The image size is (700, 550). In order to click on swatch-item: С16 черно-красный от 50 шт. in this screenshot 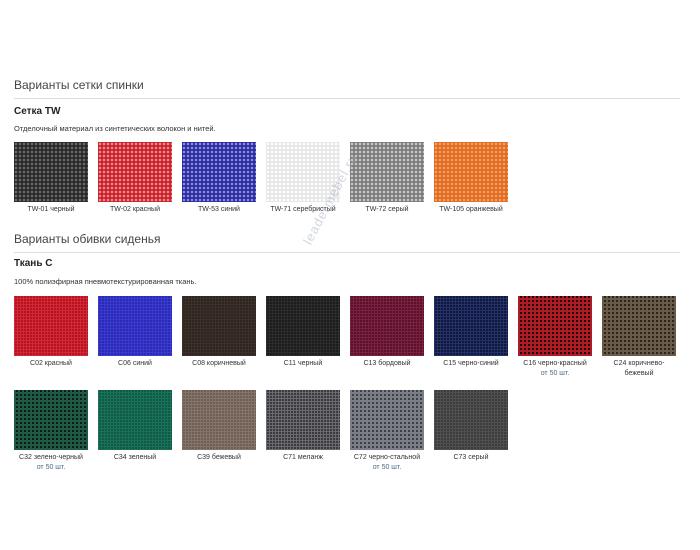, I will do `click(555, 337)`.